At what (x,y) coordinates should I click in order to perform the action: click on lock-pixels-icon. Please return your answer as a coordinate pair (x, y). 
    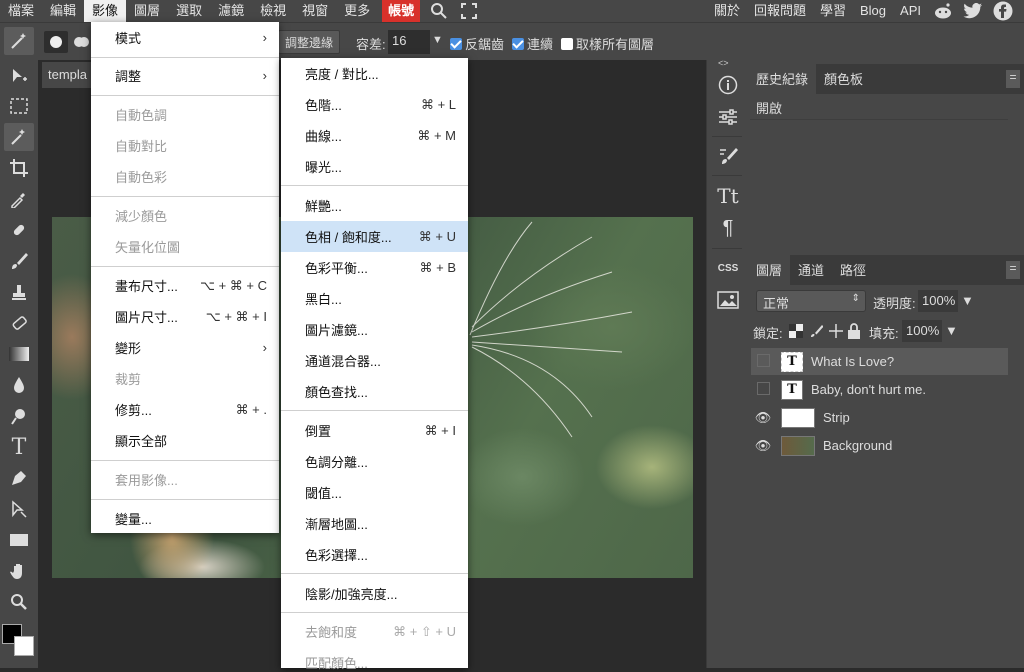
    Looking at the image, I should click on (816, 332).